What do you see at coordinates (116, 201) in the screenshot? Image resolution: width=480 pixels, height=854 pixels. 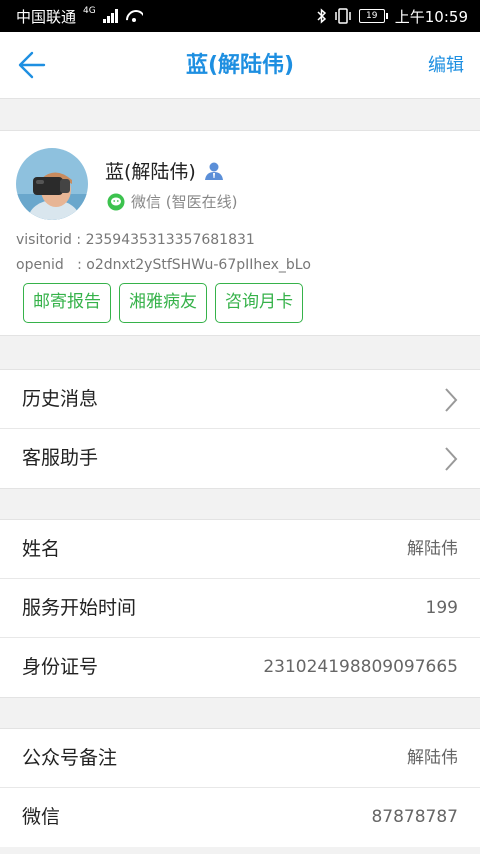 I see `wechat-icon` at bounding box center [116, 201].